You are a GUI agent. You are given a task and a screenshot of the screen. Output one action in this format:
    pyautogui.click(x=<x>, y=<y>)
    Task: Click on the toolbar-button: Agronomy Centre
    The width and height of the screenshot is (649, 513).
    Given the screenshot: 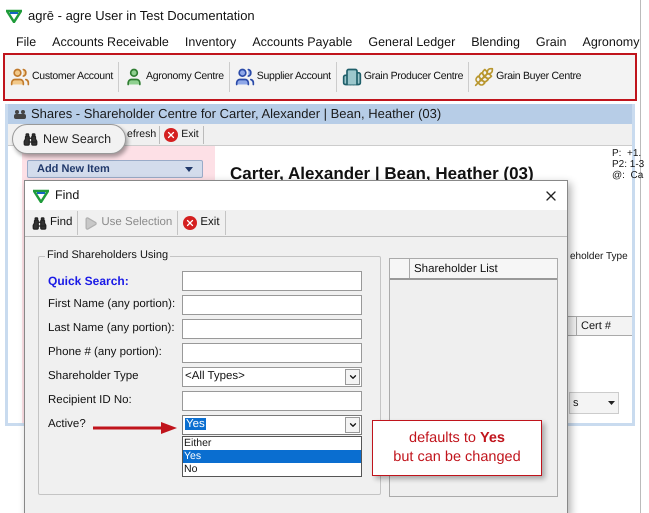 What is the action you would take?
    pyautogui.click(x=174, y=77)
    